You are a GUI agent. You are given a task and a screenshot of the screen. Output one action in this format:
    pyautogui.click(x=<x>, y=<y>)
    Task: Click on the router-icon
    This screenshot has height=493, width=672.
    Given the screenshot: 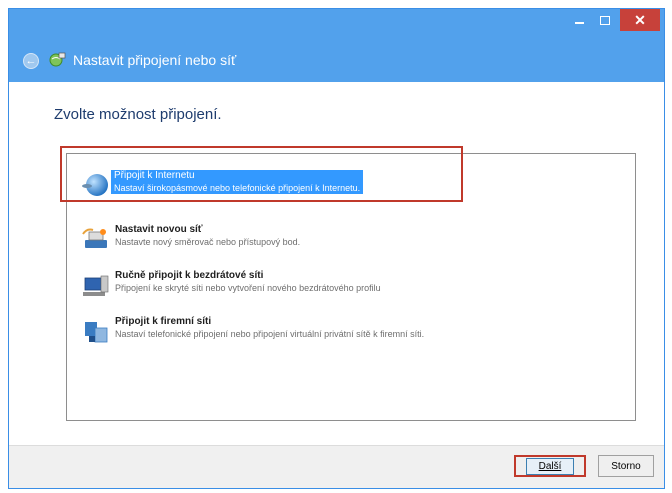 What is the action you would take?
    pyautogui.click(x=94, y=238)
    